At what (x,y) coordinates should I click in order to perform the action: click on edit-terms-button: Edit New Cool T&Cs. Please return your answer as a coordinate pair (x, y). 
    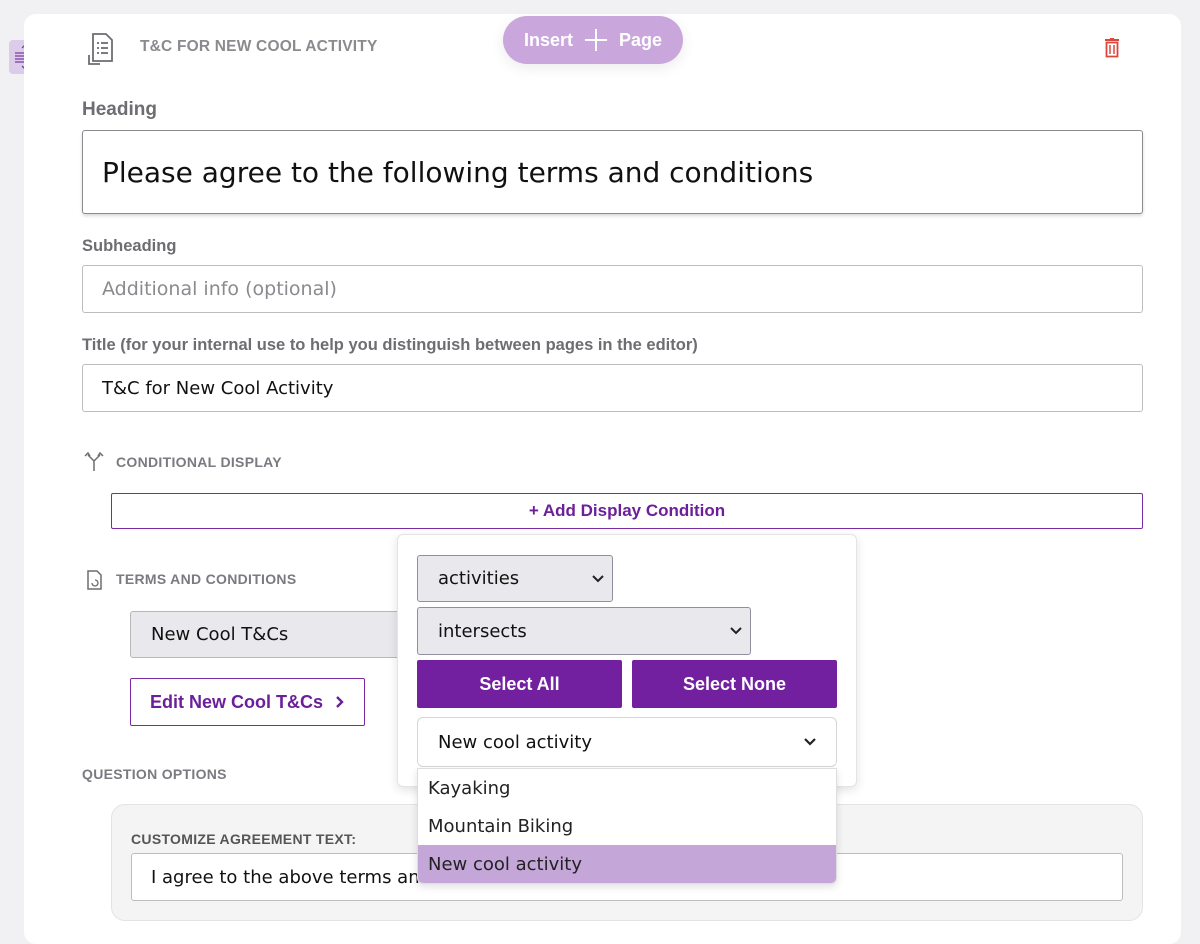
    Looking at the image, I should click on (247, 702).